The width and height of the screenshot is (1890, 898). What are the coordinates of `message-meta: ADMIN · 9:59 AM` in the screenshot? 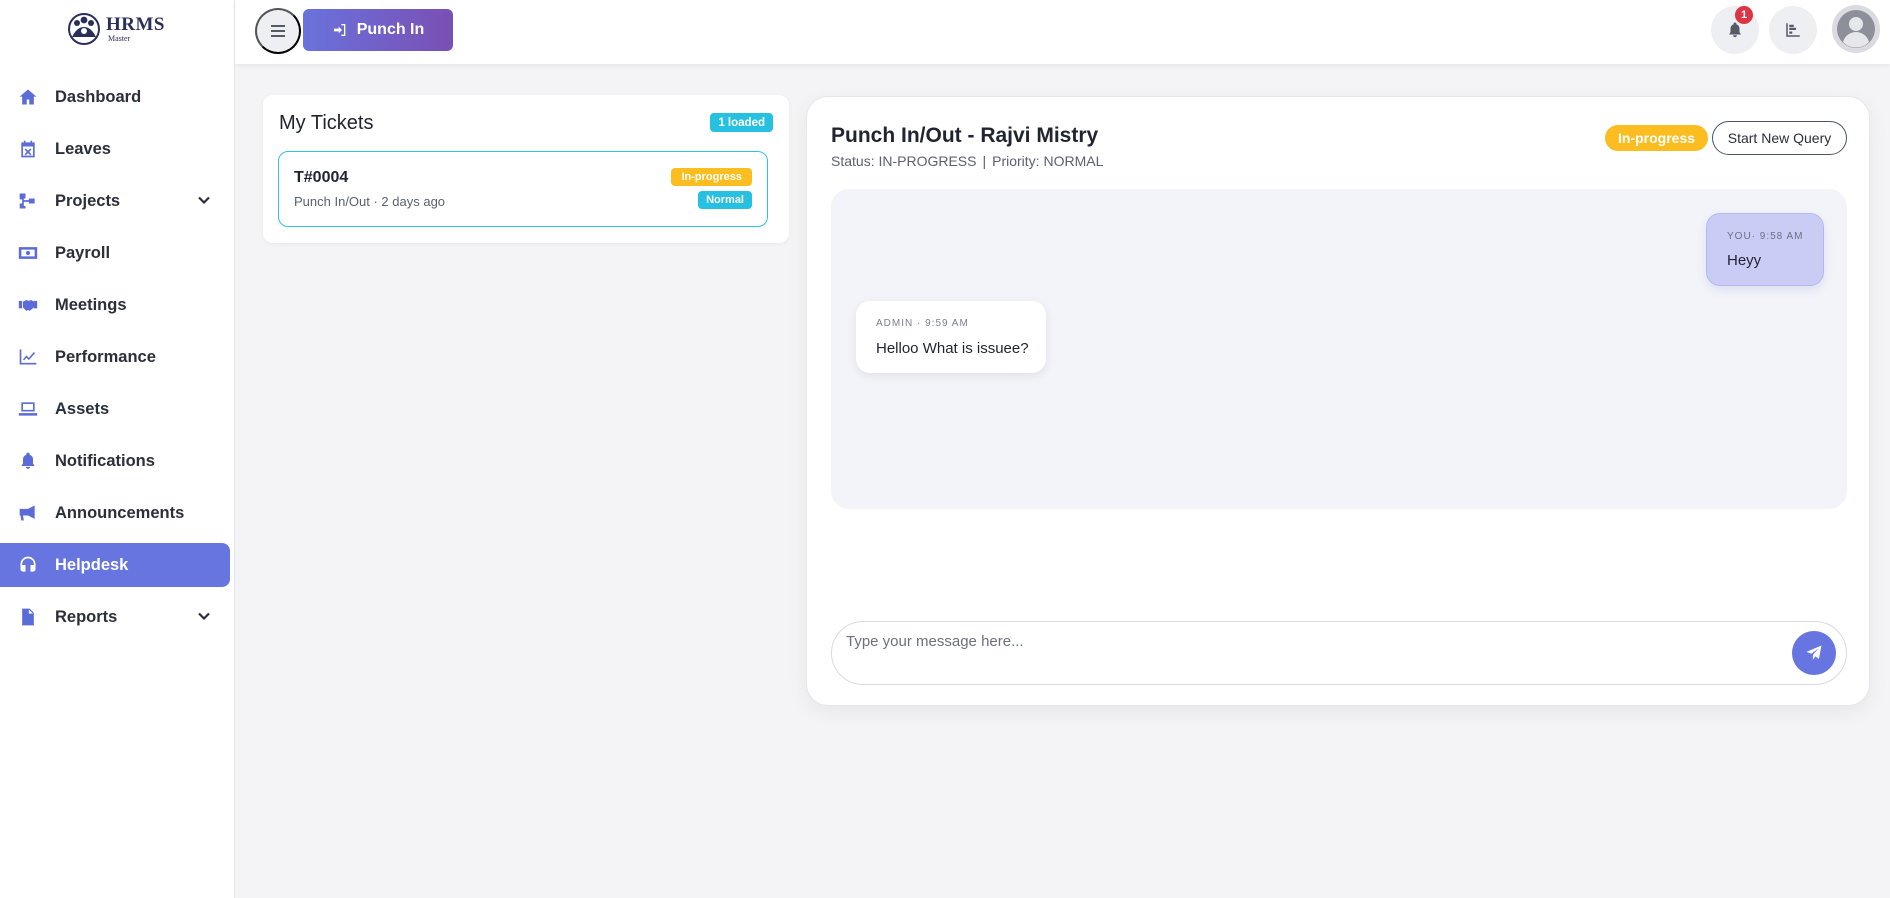 It's located at (922, 323).